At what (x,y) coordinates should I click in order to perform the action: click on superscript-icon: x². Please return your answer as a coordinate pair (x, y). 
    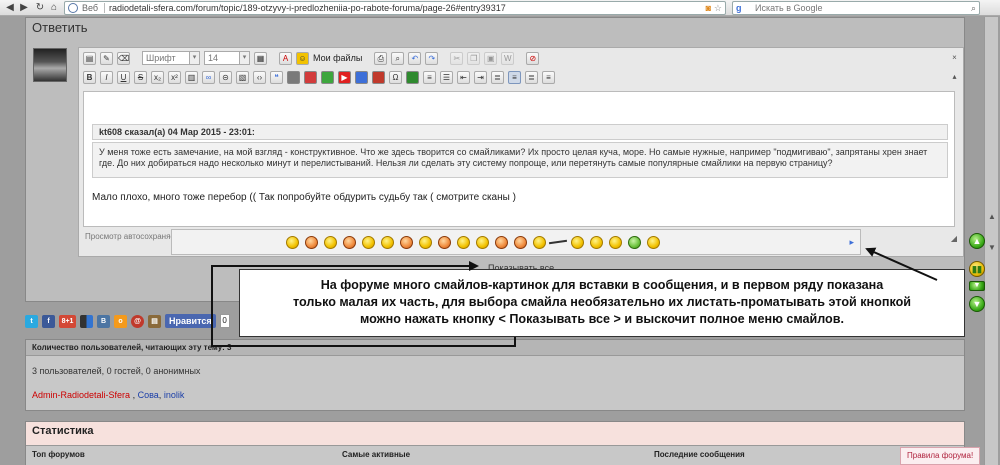
    Looking at the image, I should click on (174, 77).